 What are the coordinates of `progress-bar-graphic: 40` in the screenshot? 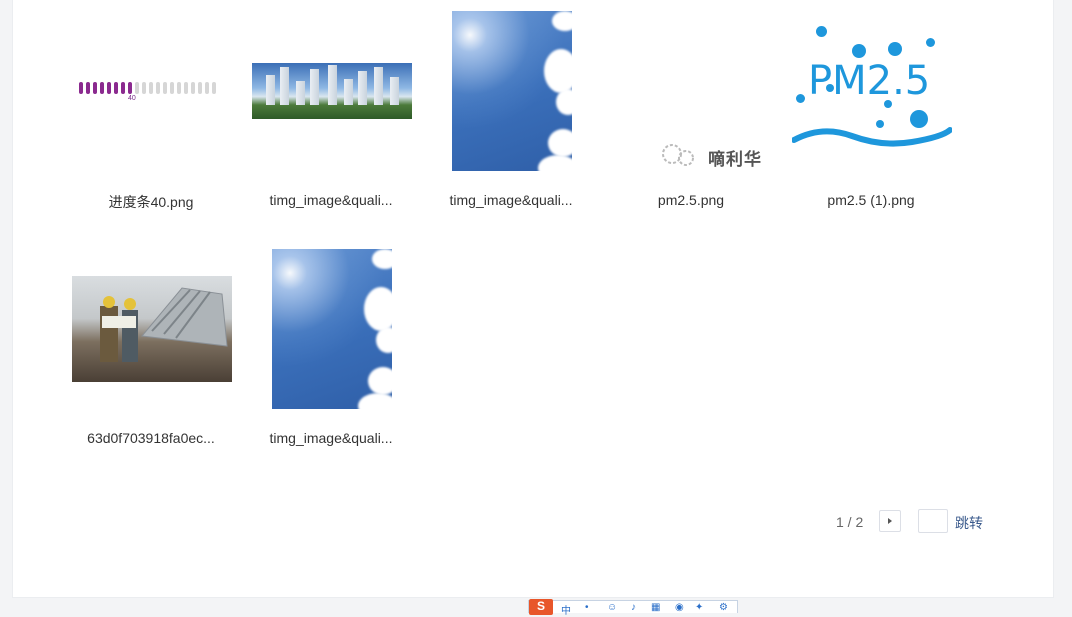 It's located at (154, 93).